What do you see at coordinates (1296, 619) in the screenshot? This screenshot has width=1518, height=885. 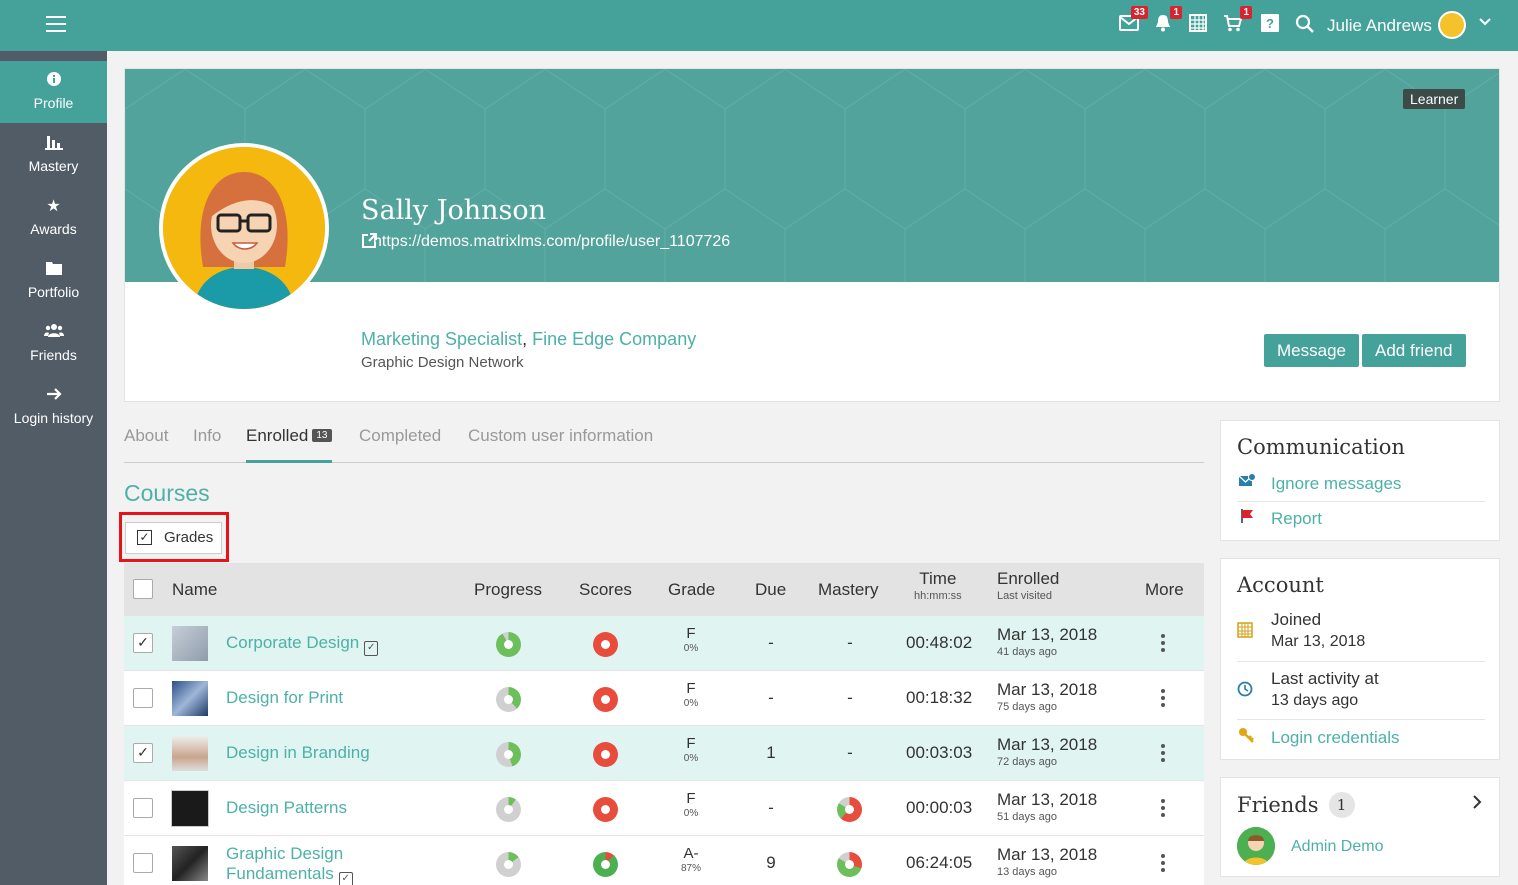 I see `joined-label: Joined` at bounding box center [1296, 619].